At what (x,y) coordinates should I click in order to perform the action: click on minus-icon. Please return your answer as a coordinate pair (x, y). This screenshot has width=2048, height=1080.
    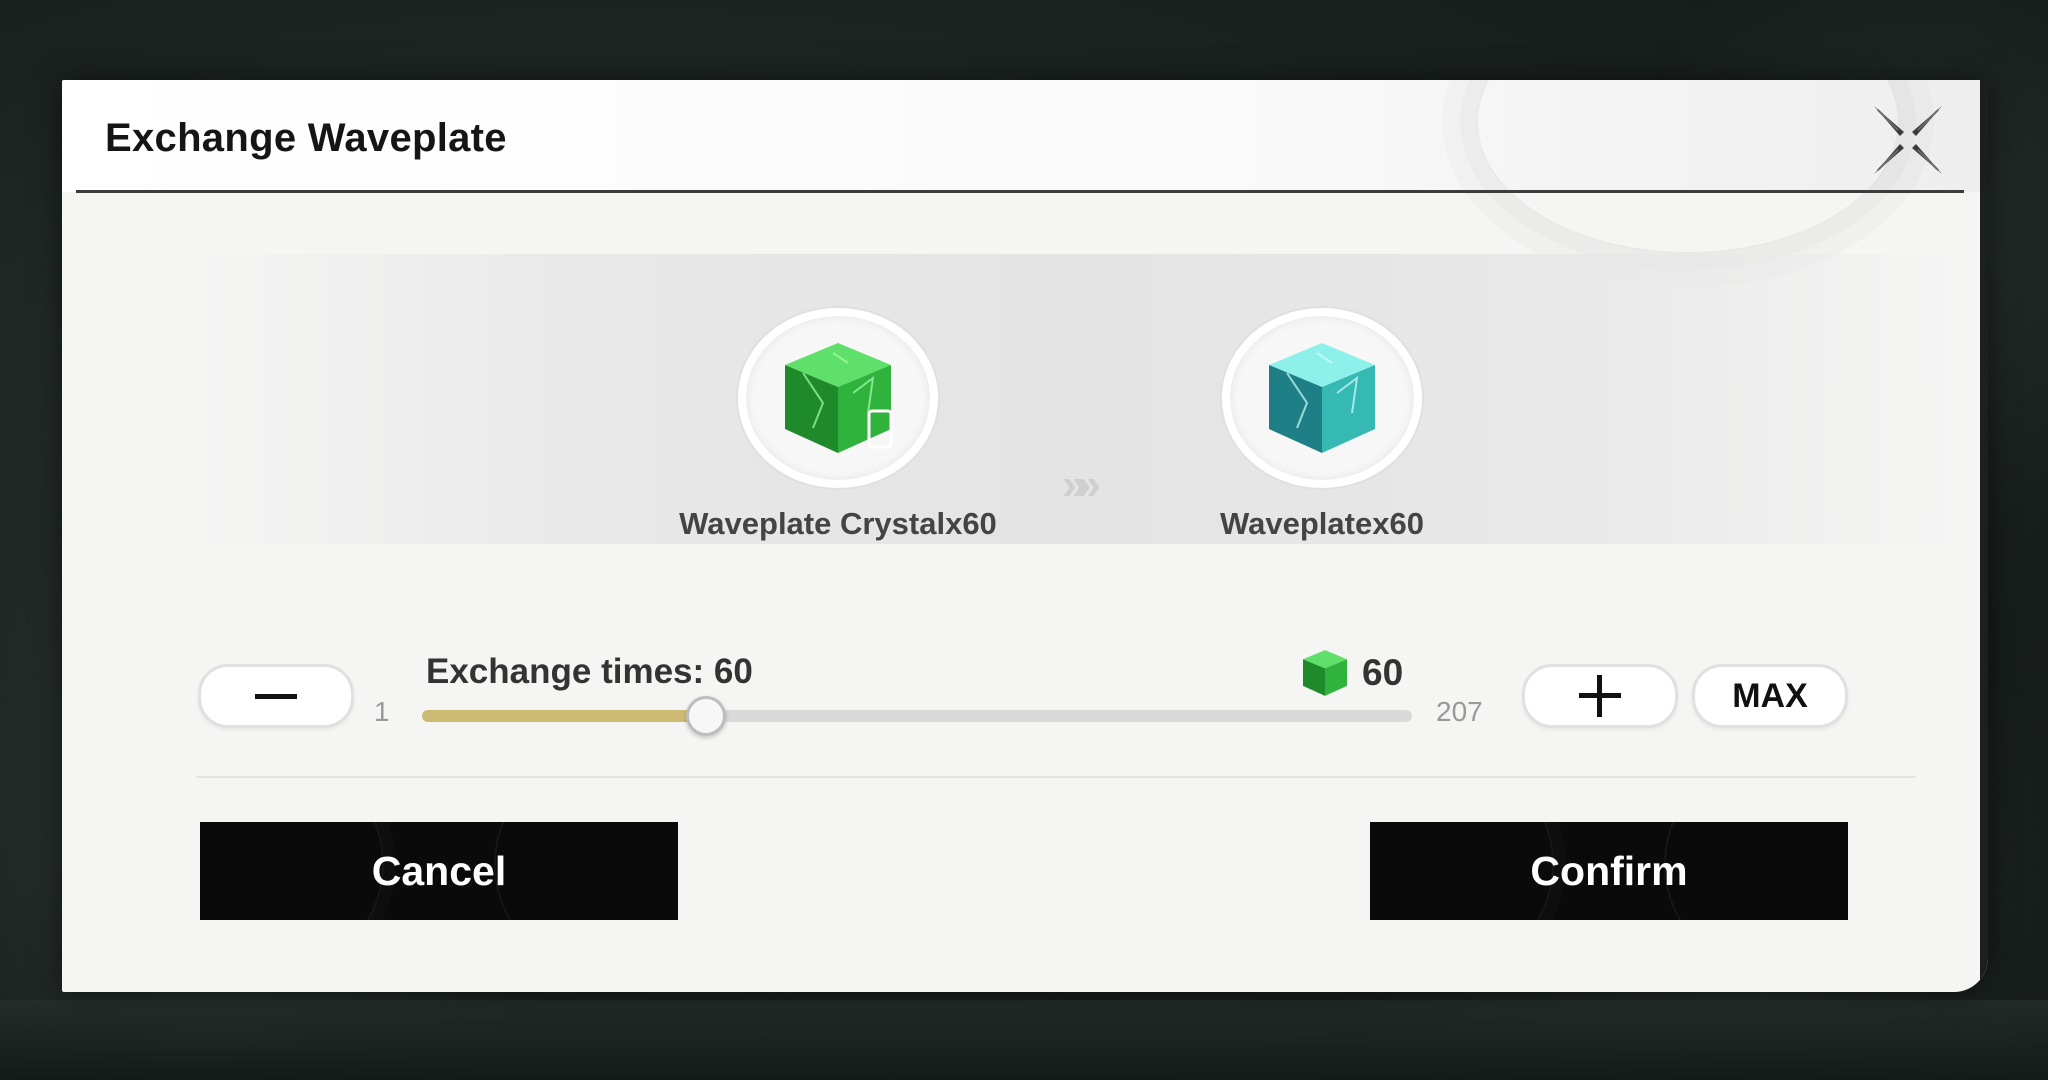
    Looking at the image, I should click on (276, 696).